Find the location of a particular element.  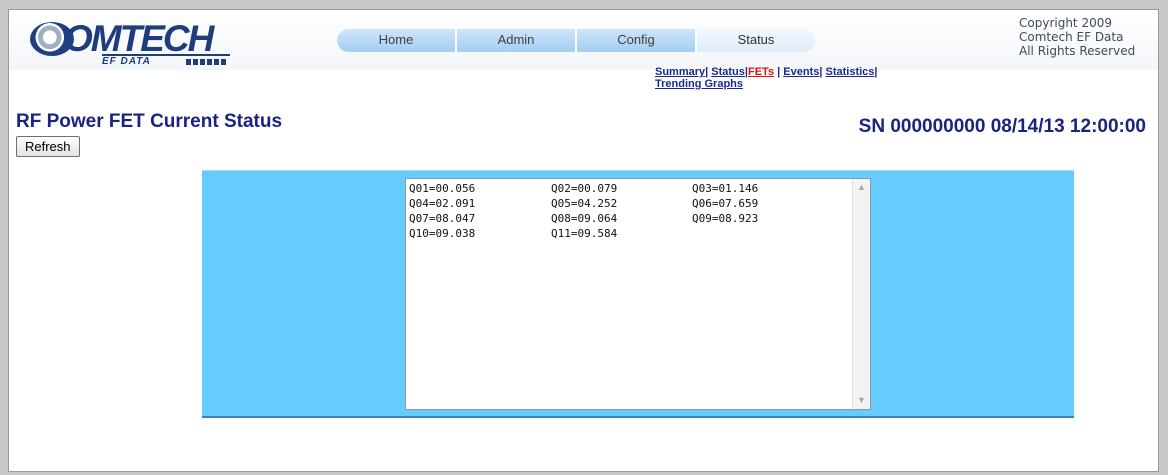

logo-wordmark: OMTECH is located at coordinates (139, 38).